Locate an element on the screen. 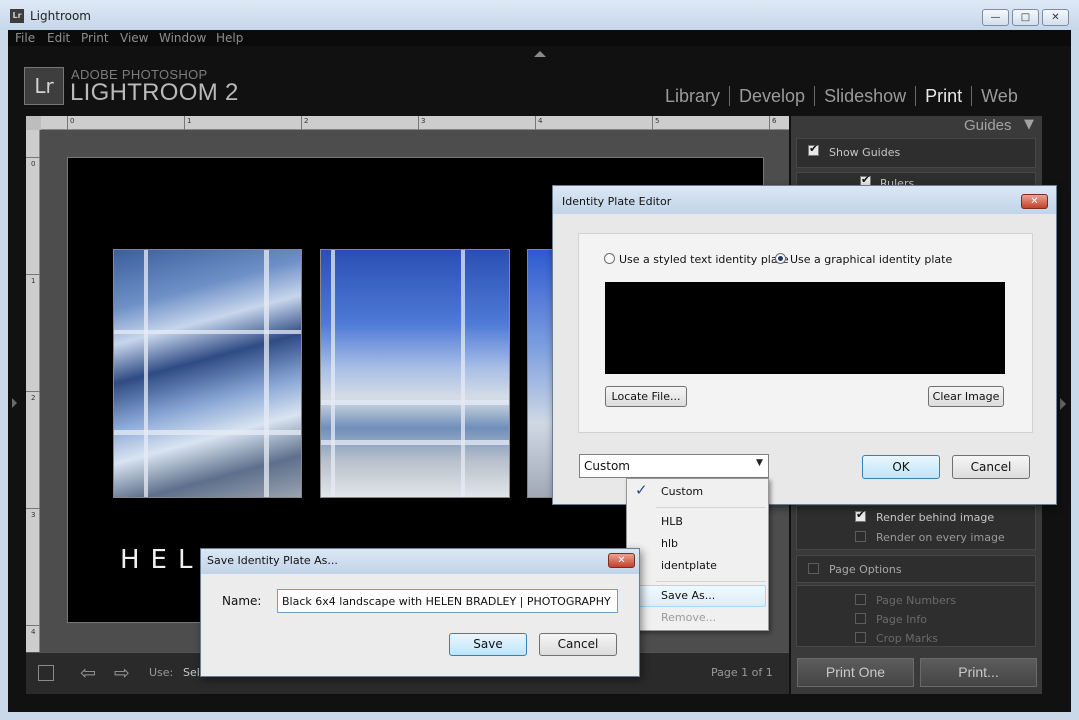  menu-window: Window is located at coordinates (182, 38).